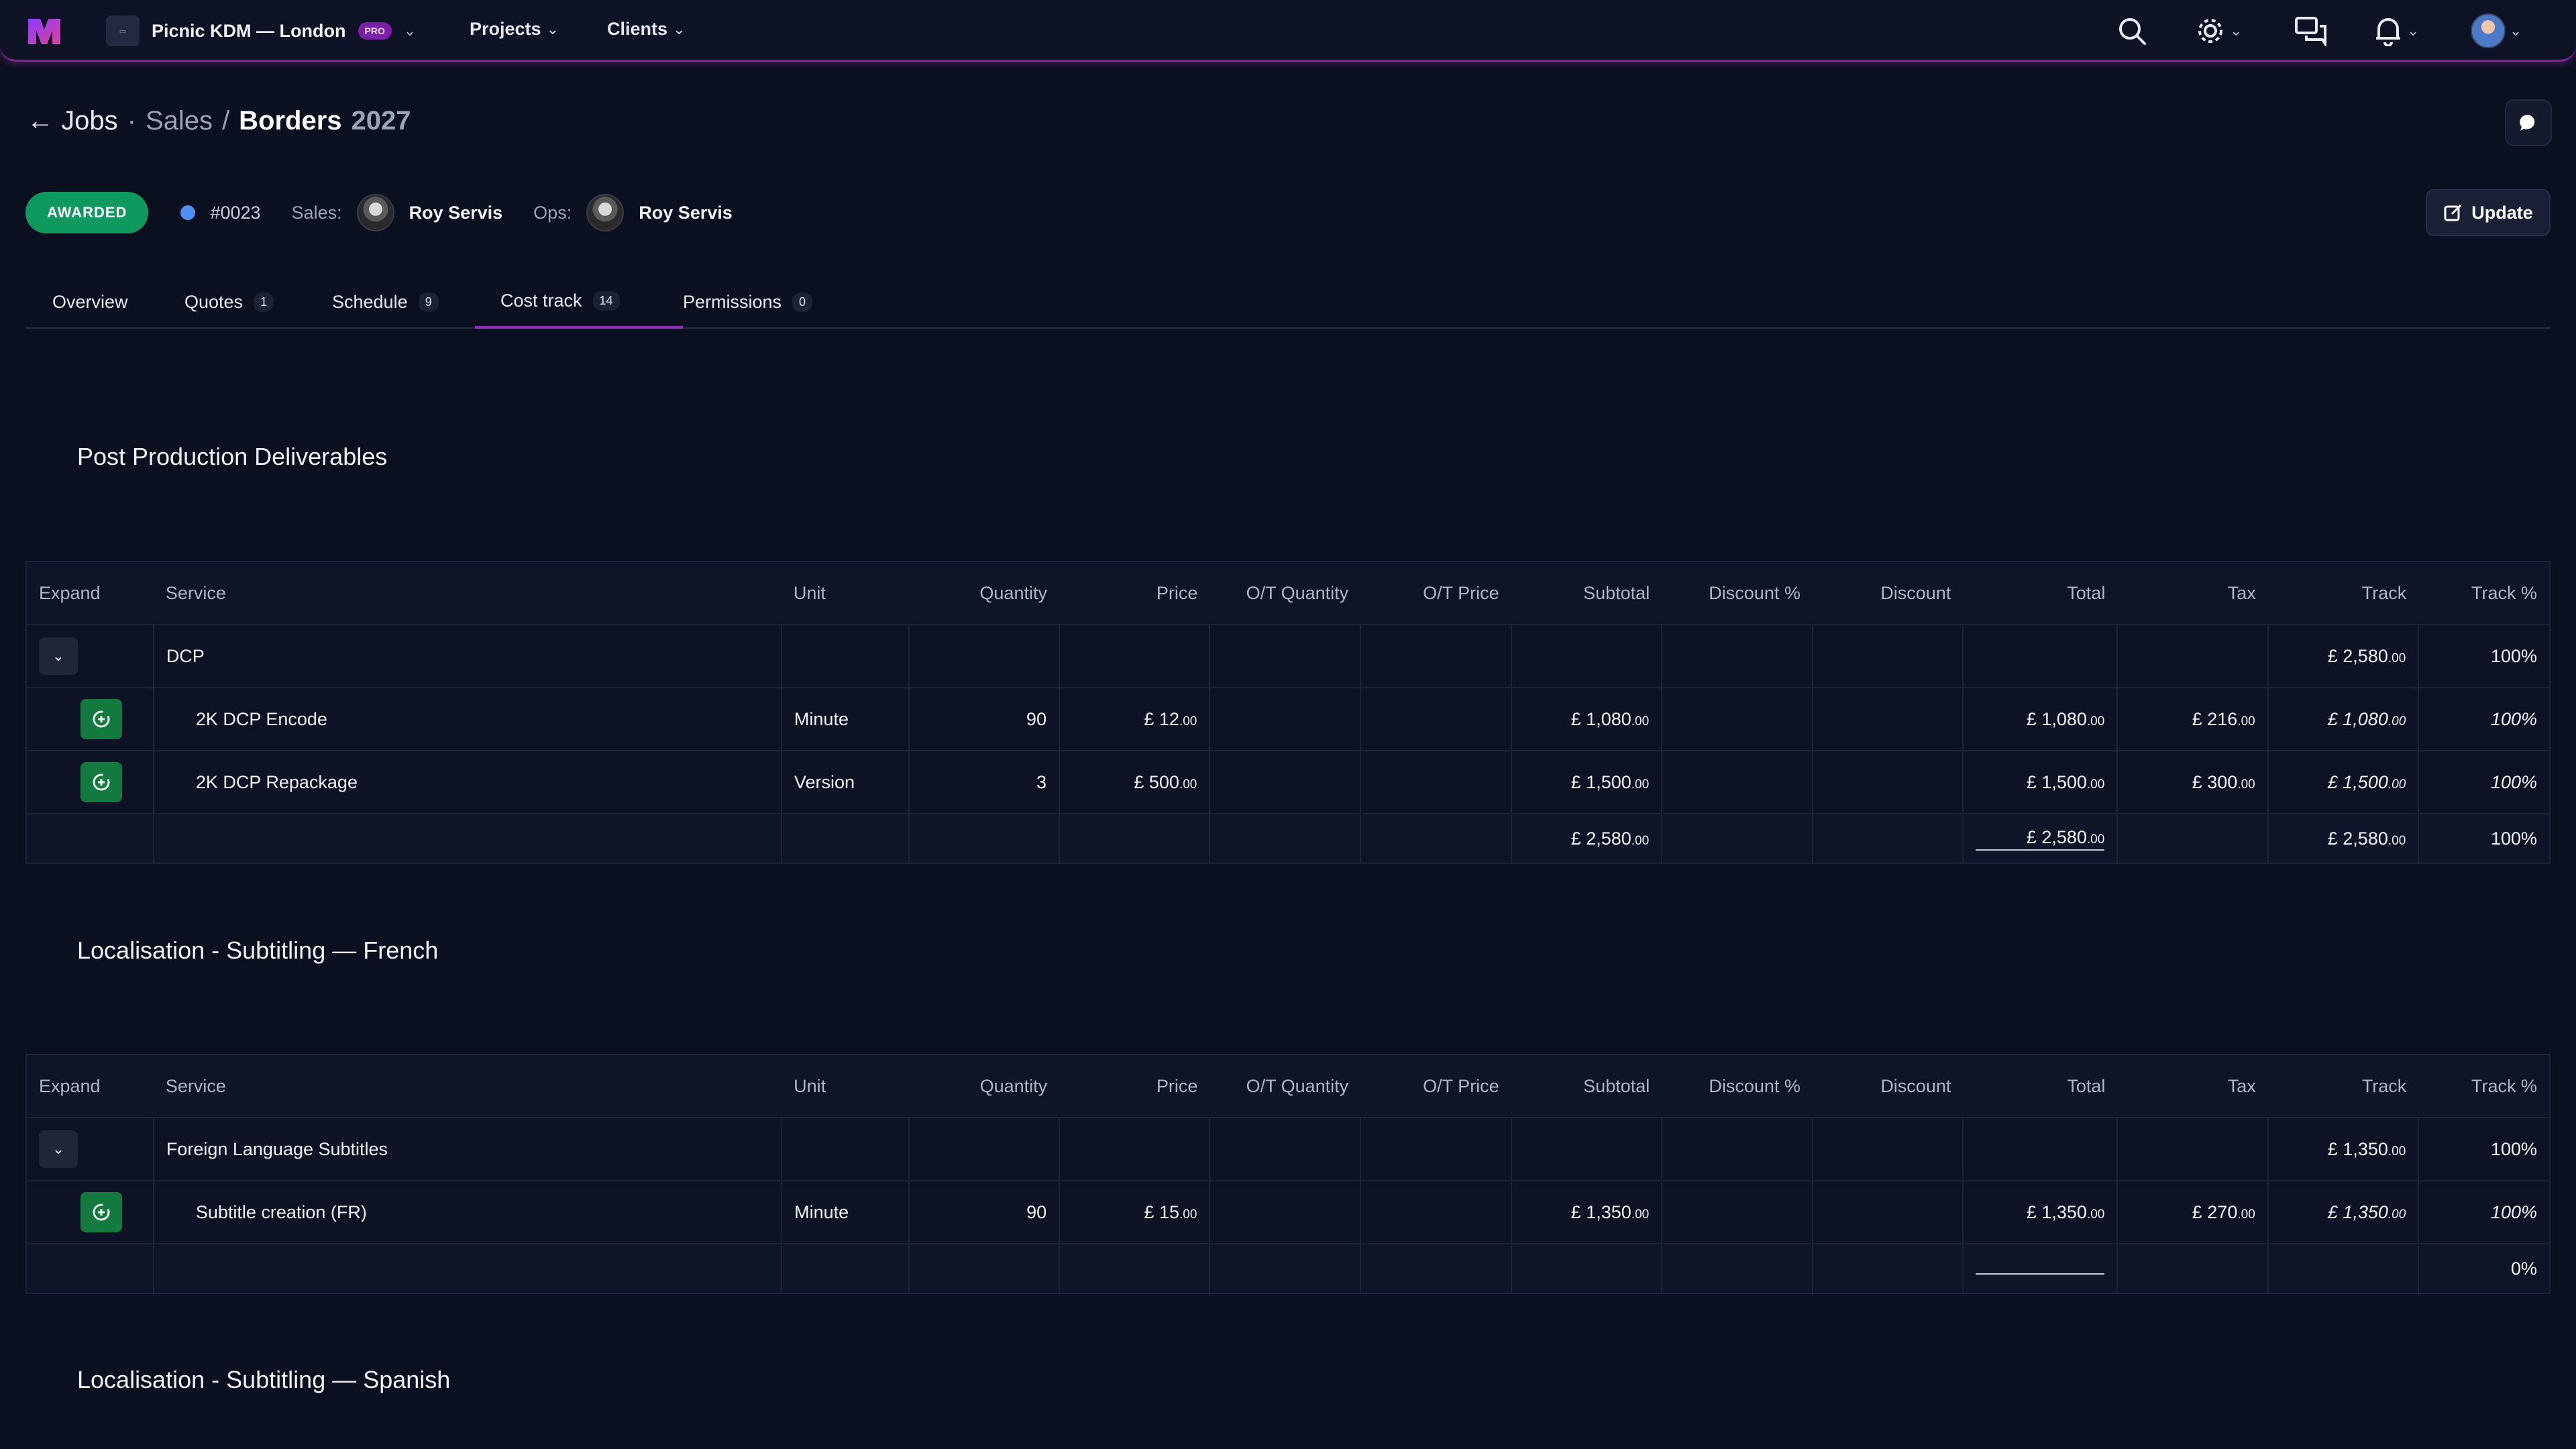 This screenshot has width=2576, height=1449. I want to click on track-action-cell, so click(89, 782).